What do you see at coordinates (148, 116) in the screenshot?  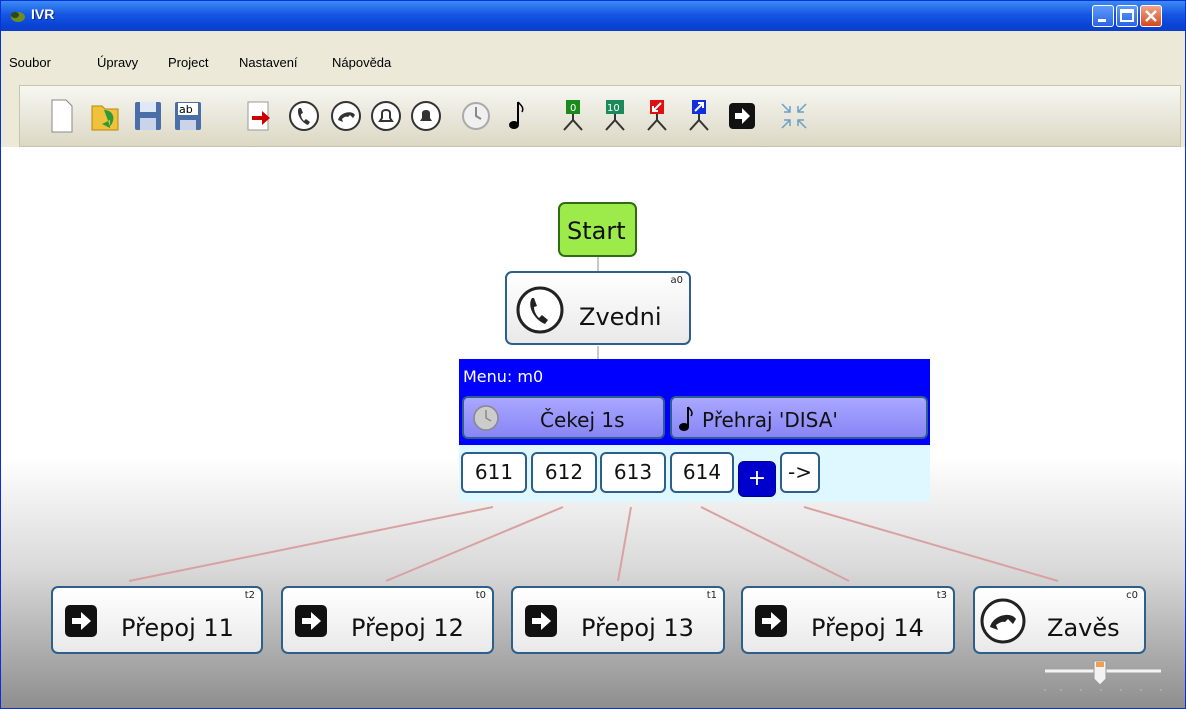 I see `save-icon` at bounding box center [148, 116].